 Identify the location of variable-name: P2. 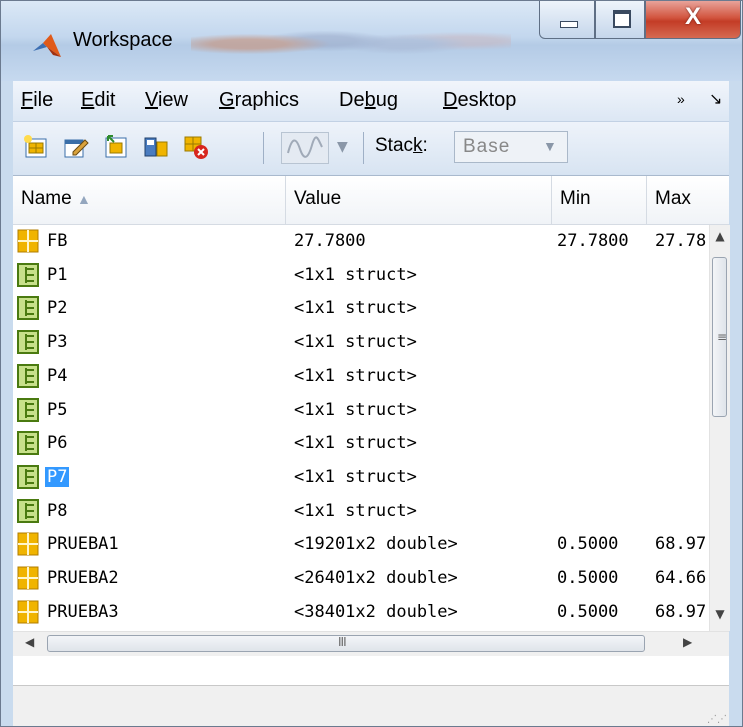
(57, 308).